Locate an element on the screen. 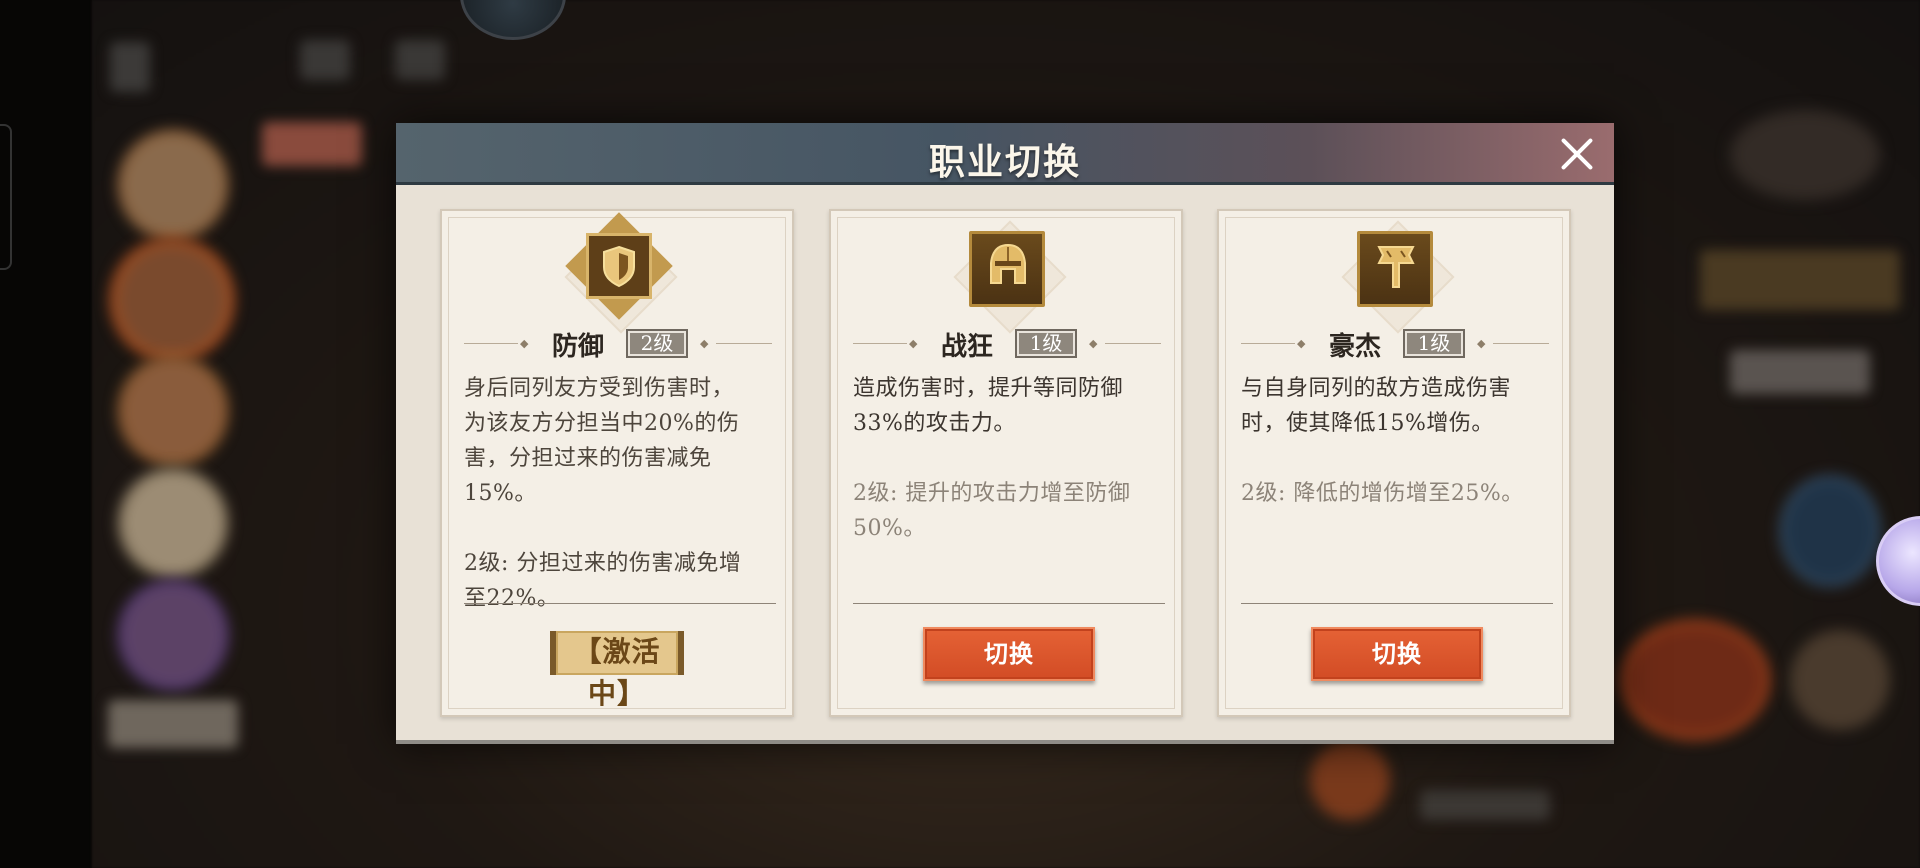 The image size is (1920, 868). shield-icon is located at coordinates (619, 266).